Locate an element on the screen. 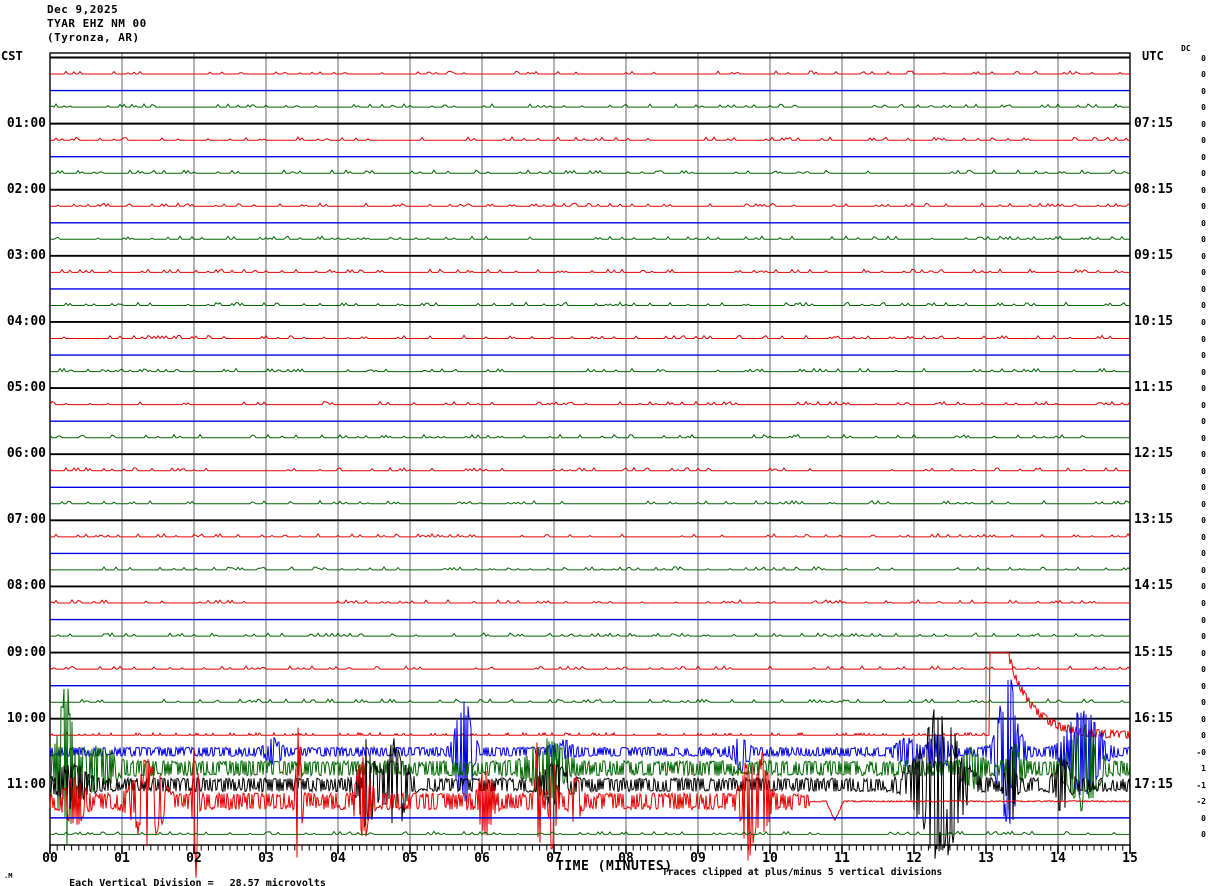 Image resolution: width=1210 pixels, height=886 pixels. cst-time-label: 02:00 is located at coordinates (26, 189).